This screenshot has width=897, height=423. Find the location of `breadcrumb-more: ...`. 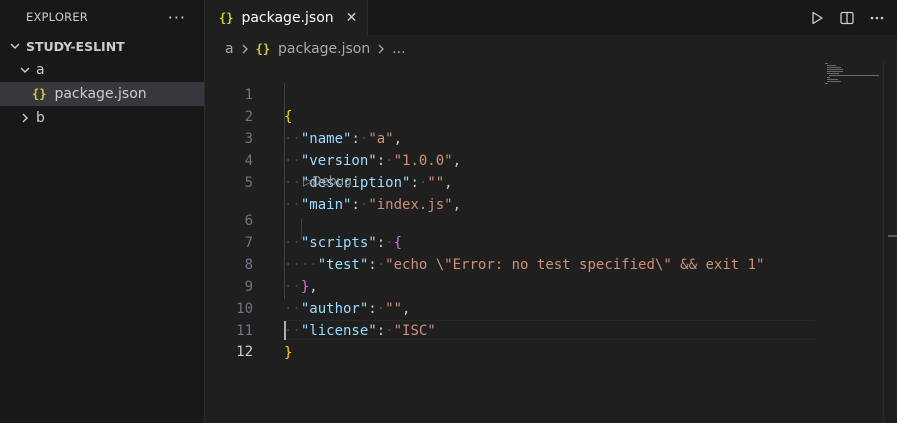

breadcrumb-more: ... is located at coordinates (398, 49).